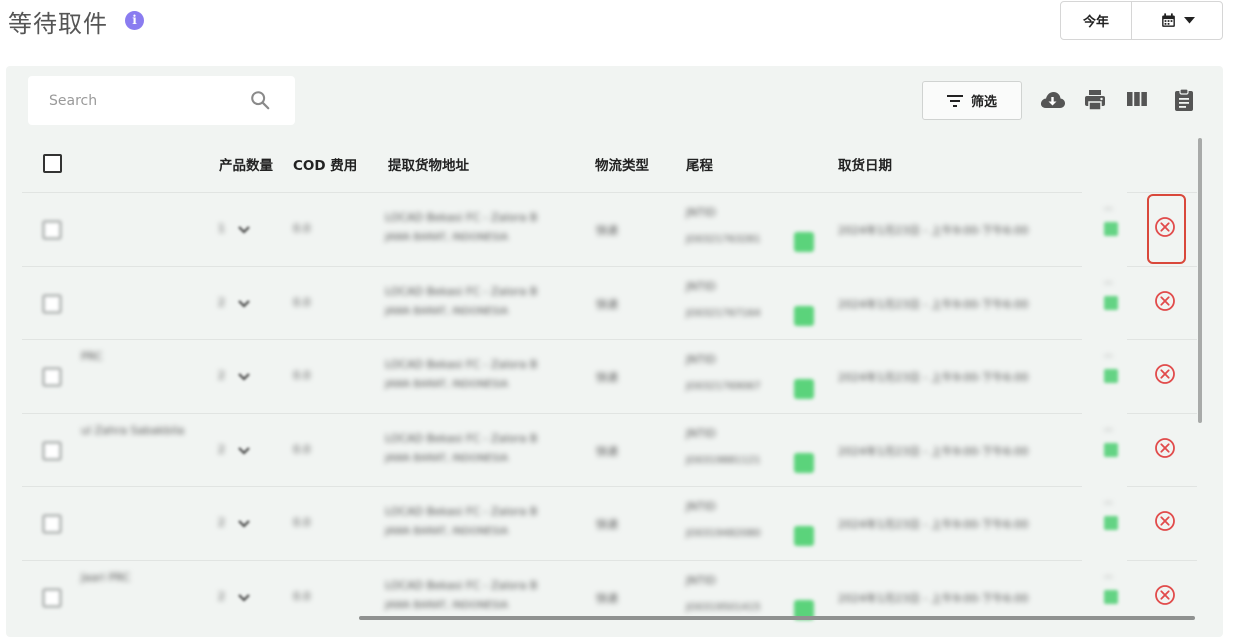  Describe the element at coordinates (1095, 100) in the screenshot. I see `print-icon` at that location.